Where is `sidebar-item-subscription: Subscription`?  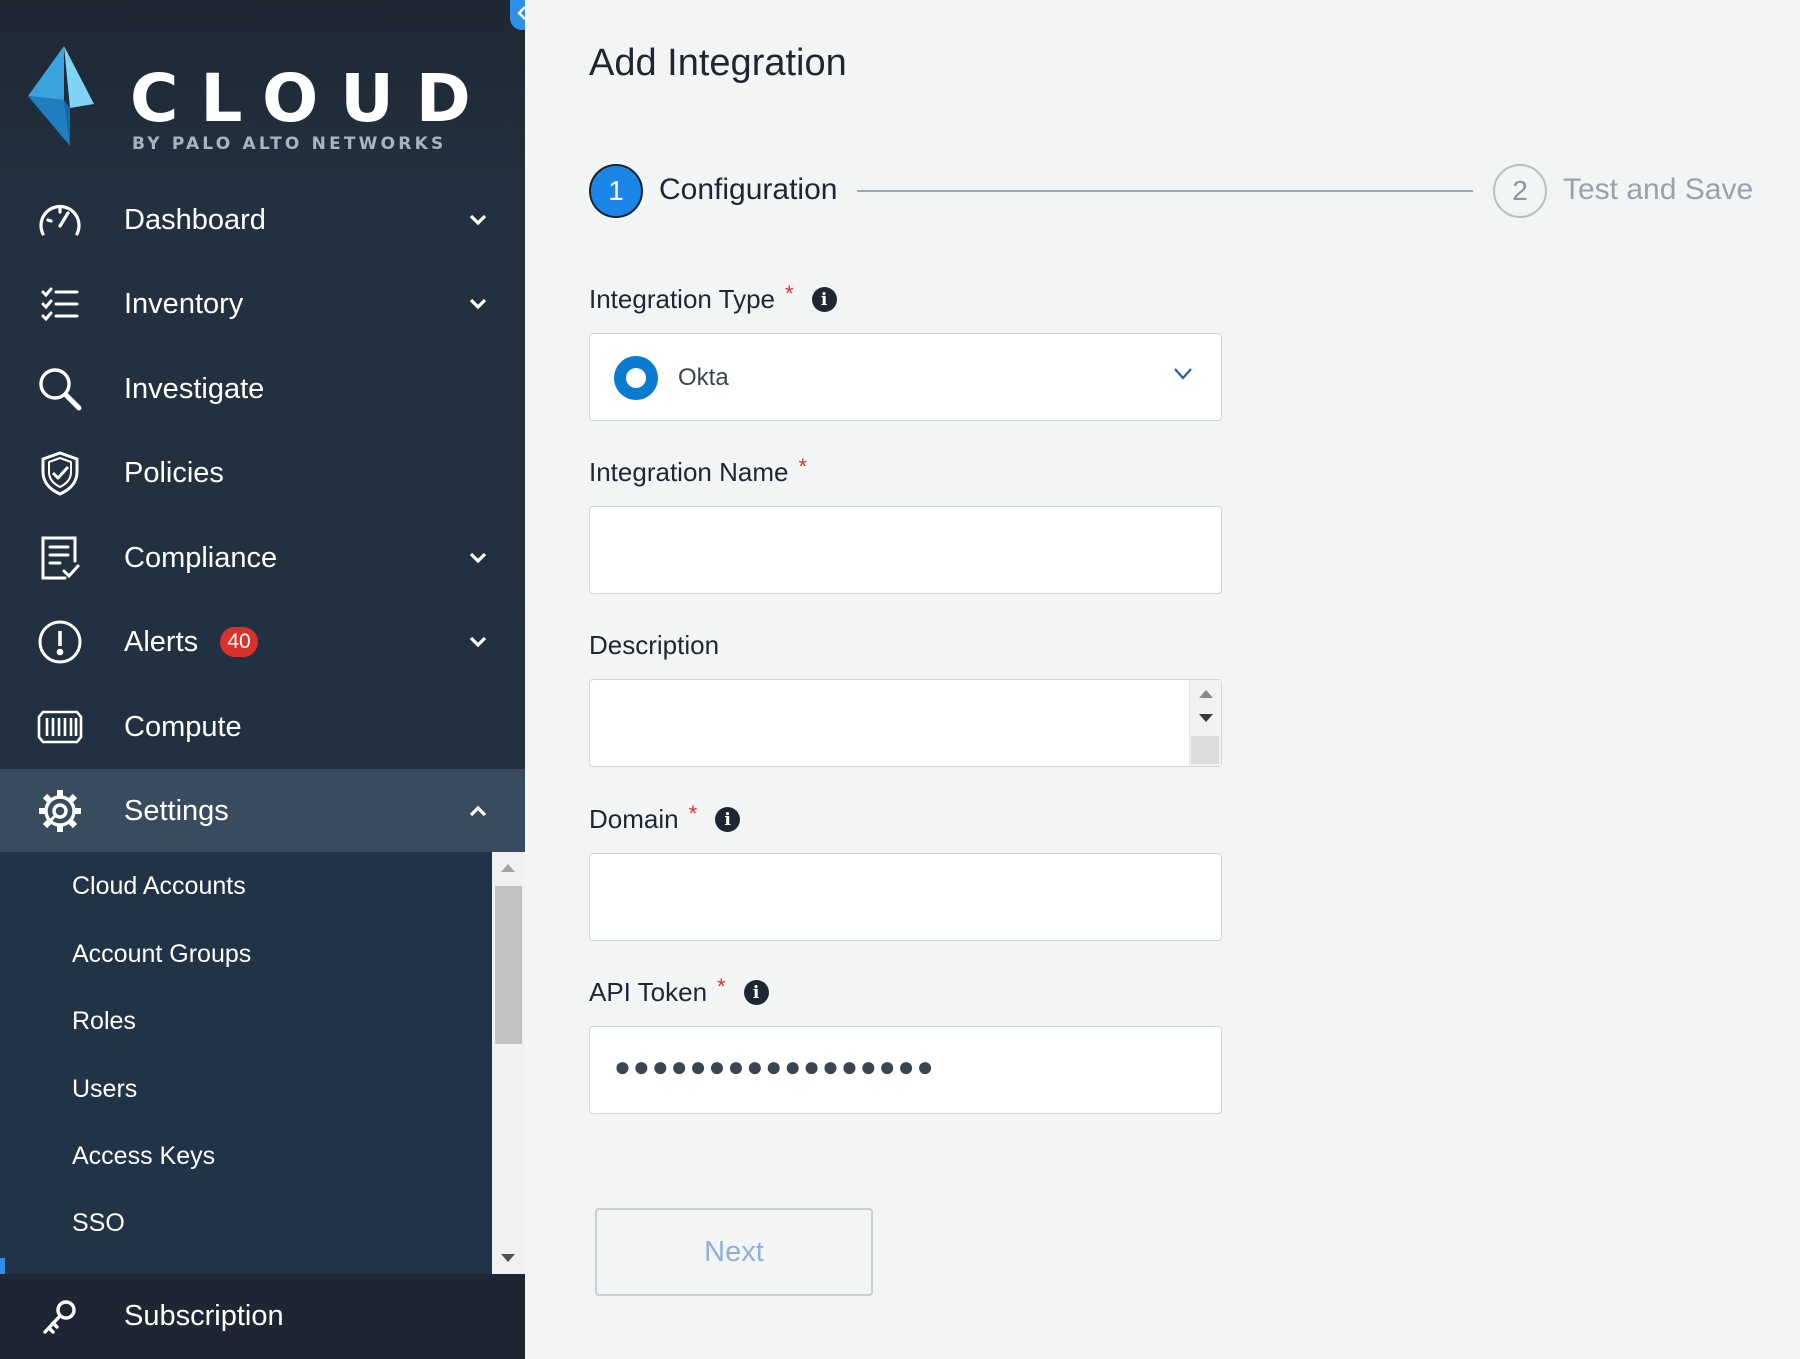 sidebar-item-subscription: Subscription is located at coordinates (262, 1316).